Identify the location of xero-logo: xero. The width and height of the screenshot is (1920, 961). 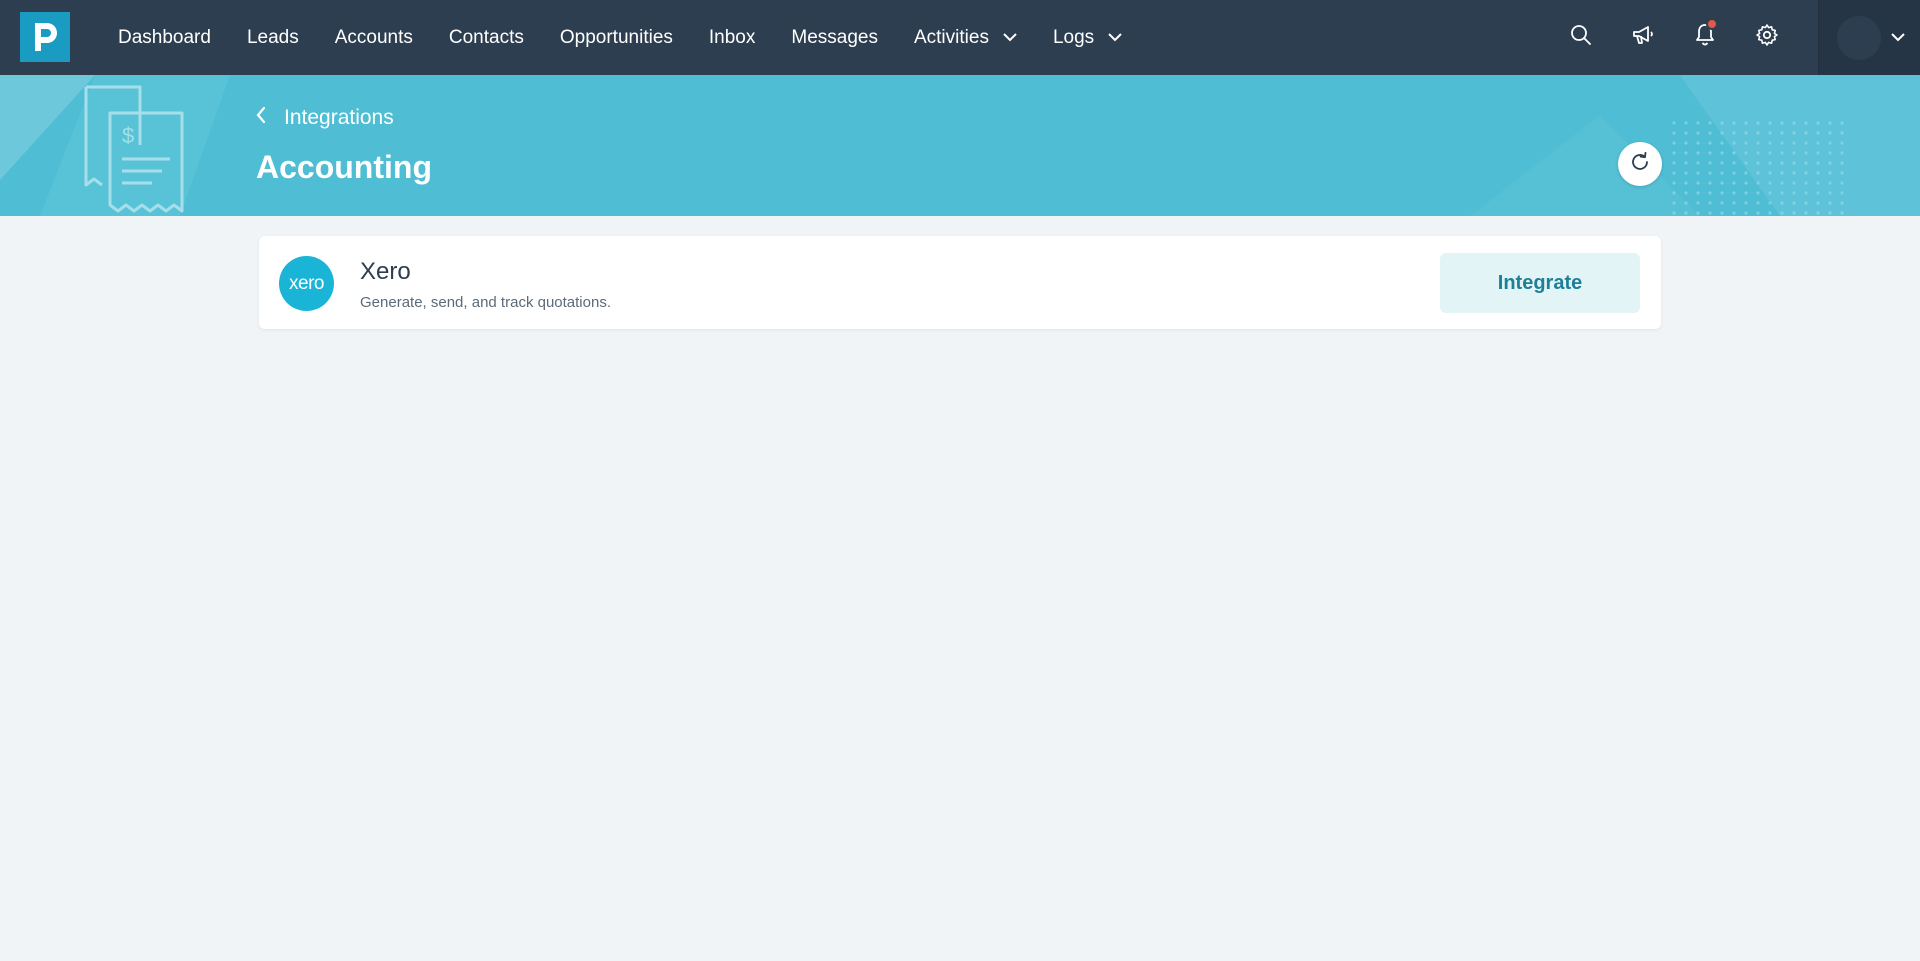
(306, 283).